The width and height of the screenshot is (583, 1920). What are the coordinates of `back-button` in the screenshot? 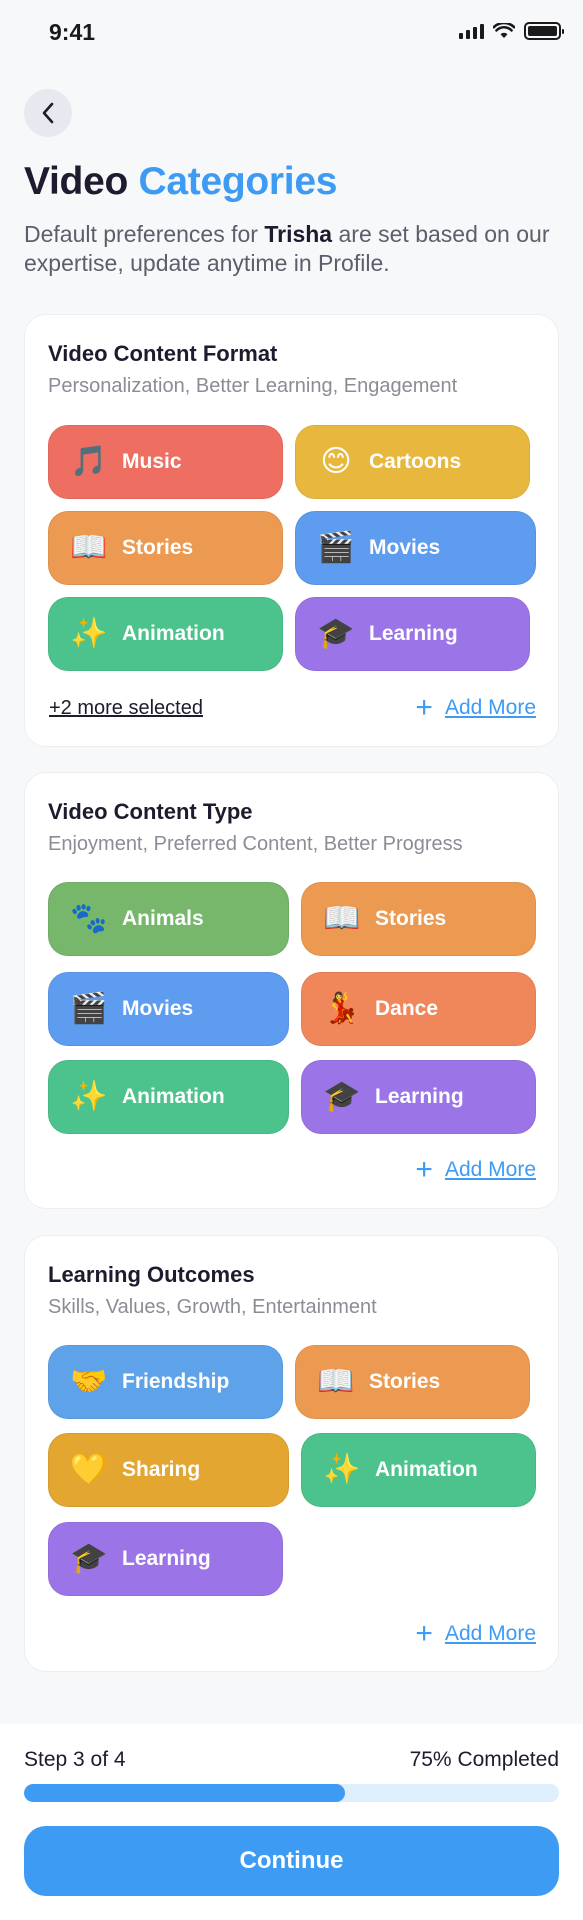 It's located at (48, 113).